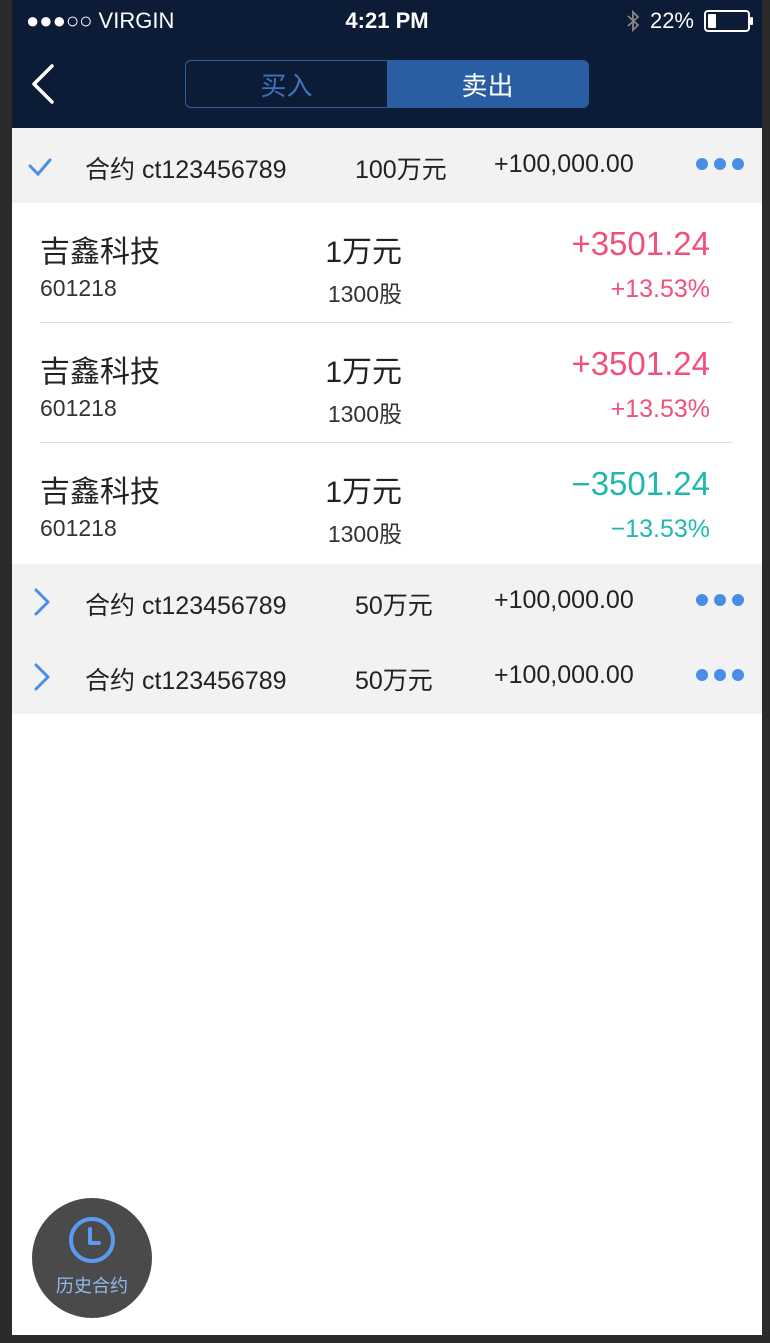 This screenshot has width=770, height=1343. I want to click on history-contracts-button: 历史合约, so click(92, 1258).